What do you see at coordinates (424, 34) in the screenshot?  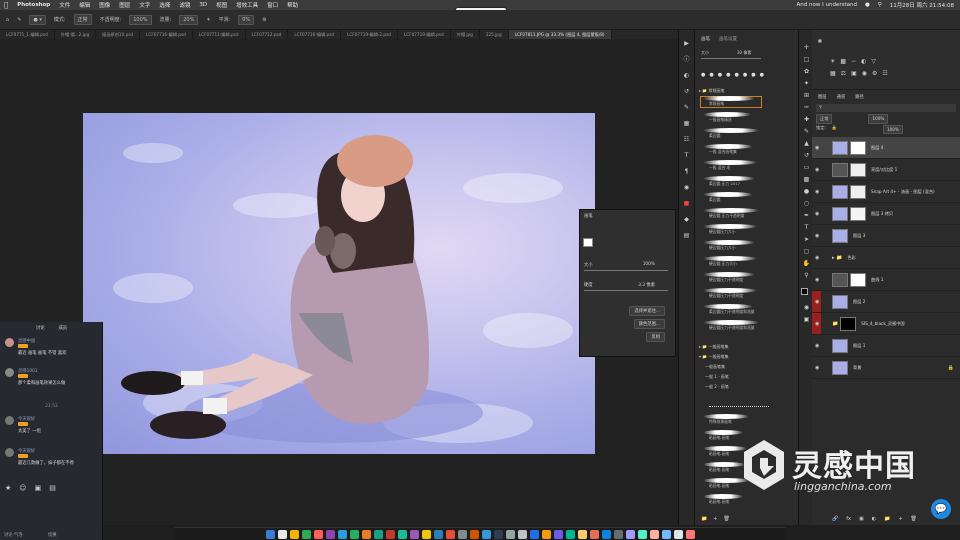 I see `doc-tab: LCF07719-编辑.psd` at bounding box center [424, 34].